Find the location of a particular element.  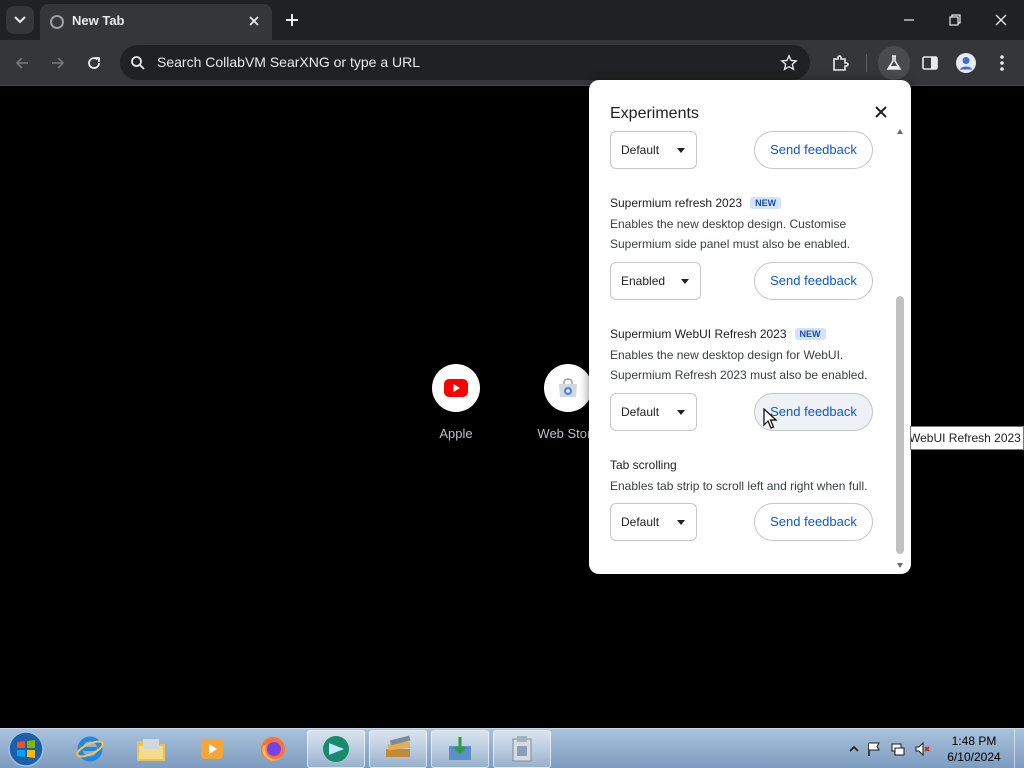

tab-title: New Tab is located at coordinates (98, 20).